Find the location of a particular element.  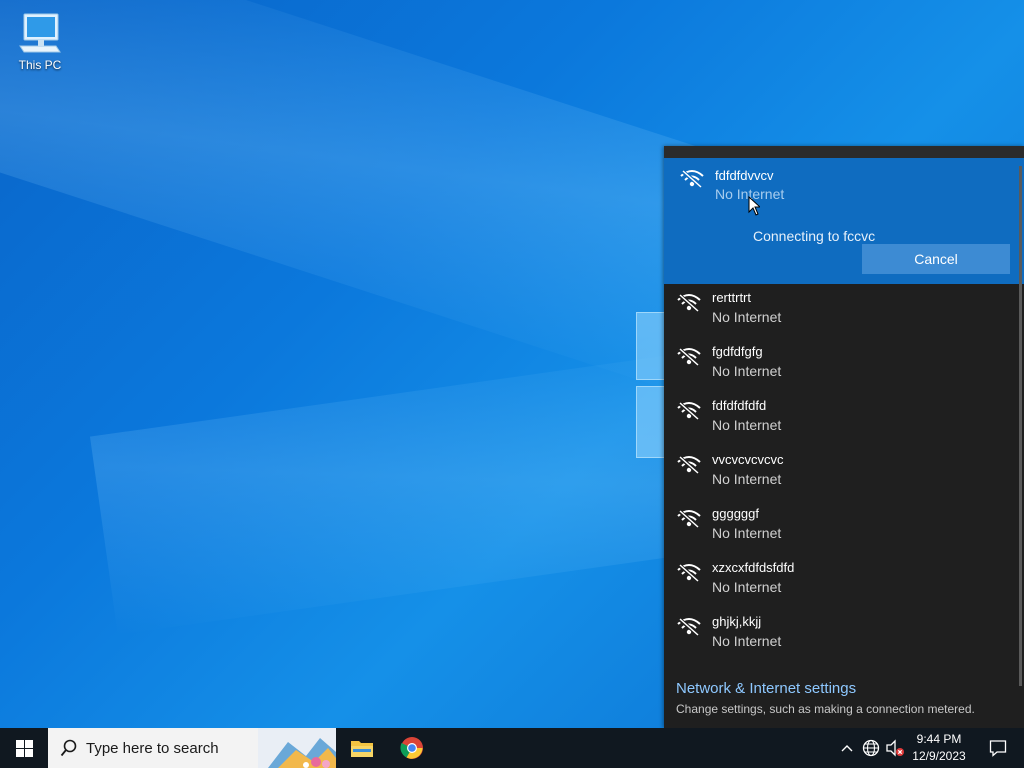

globe-icon is located at coordinates (871, 748).